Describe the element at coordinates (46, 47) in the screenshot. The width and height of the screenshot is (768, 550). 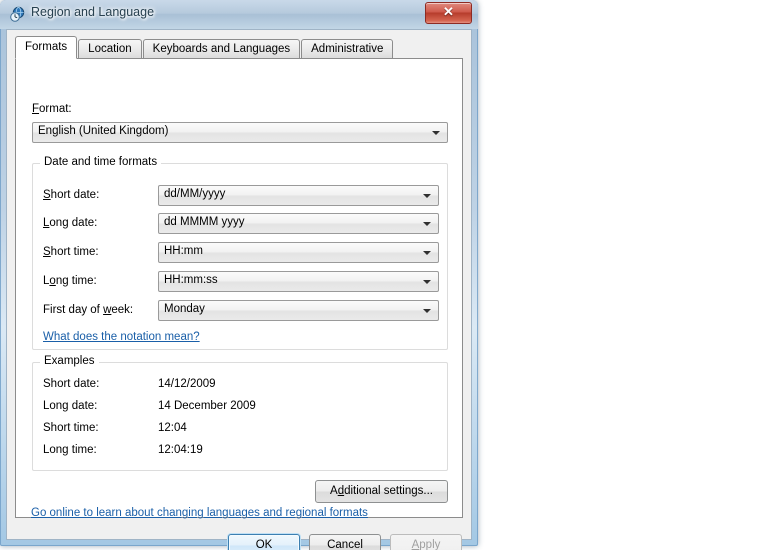
I see `tab-formats: Formats` at that location.